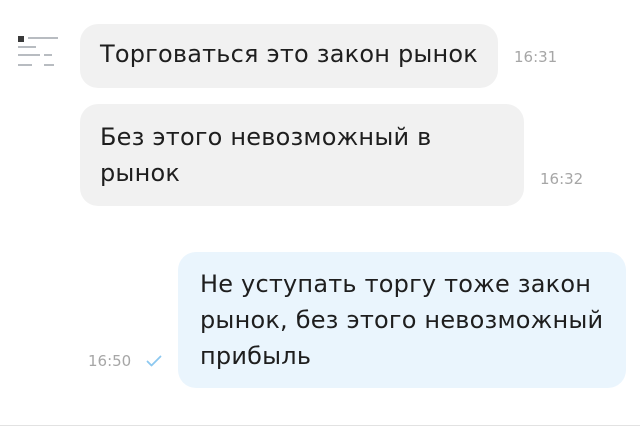  I want to click on message-text: Торговаться это закон рынок, so click(289, 54).